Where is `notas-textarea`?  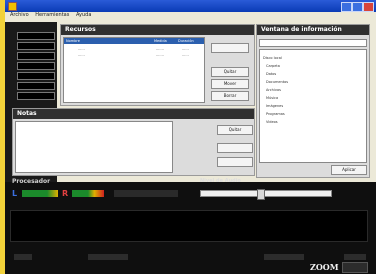
notas-textarea is located at coordinates (94, 147).